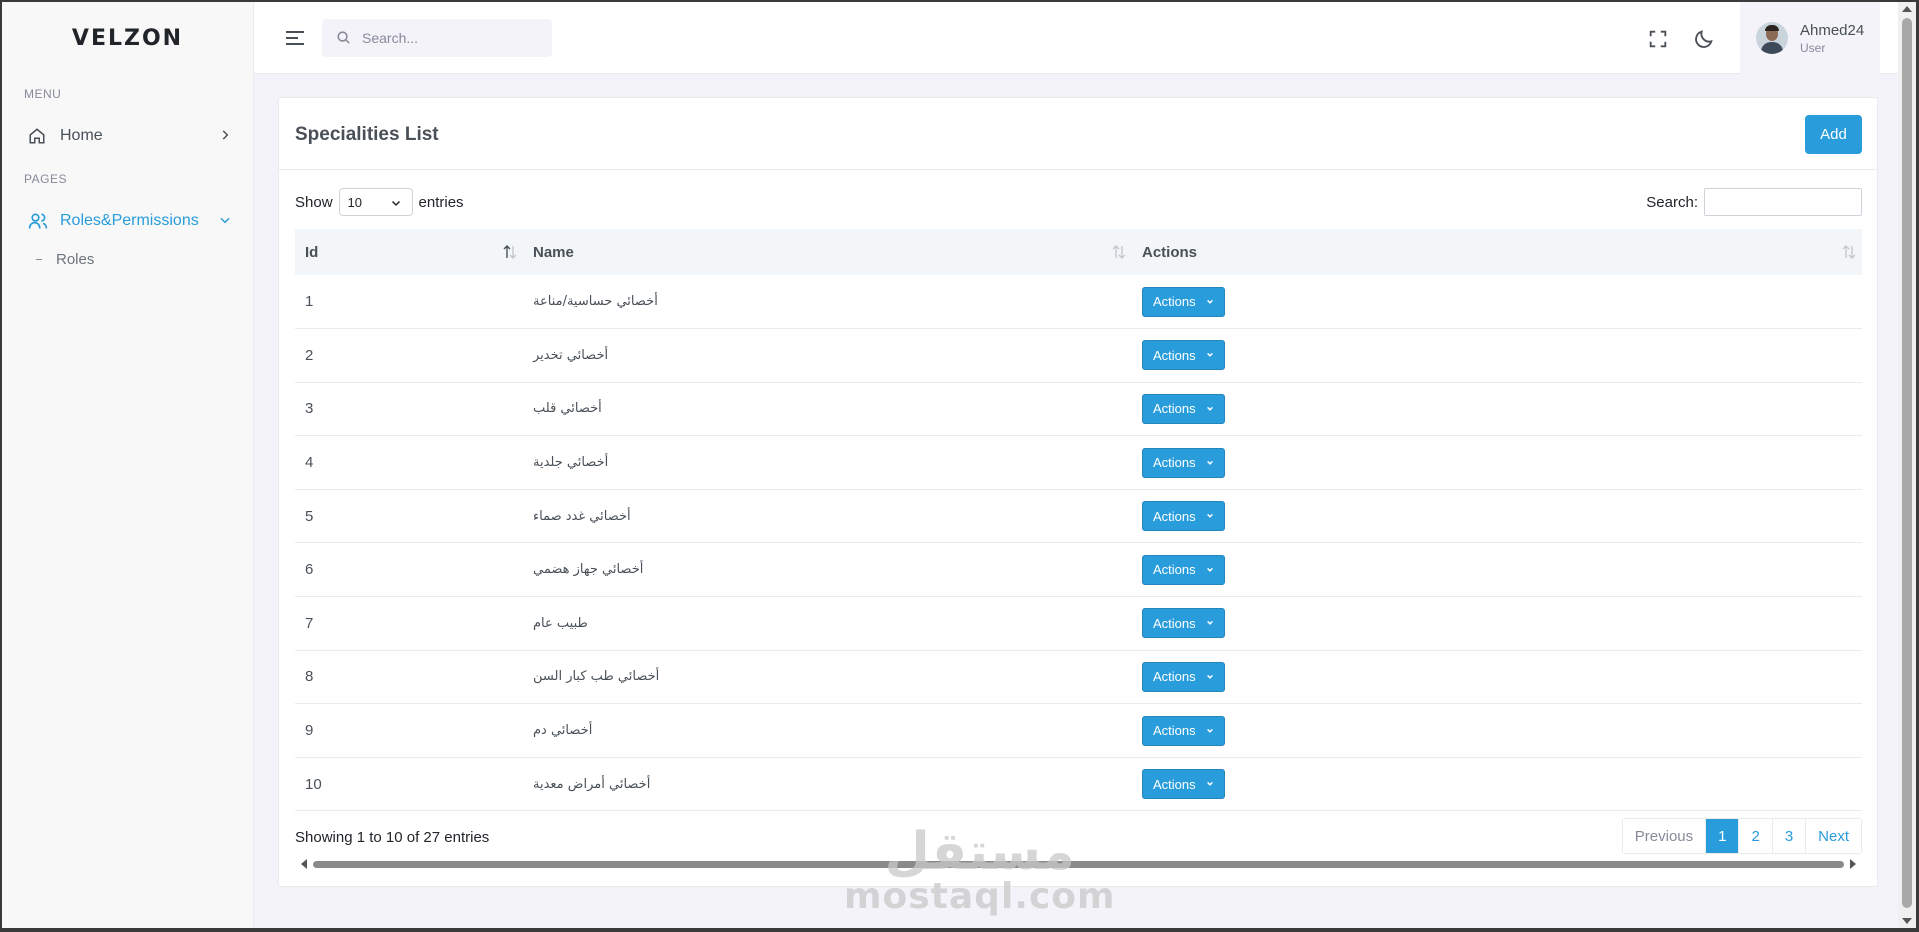  What do you see at coordinates (304, 864) in the screenshot?
I see `scroll-left-arrow` at bounding box center [304, 864].